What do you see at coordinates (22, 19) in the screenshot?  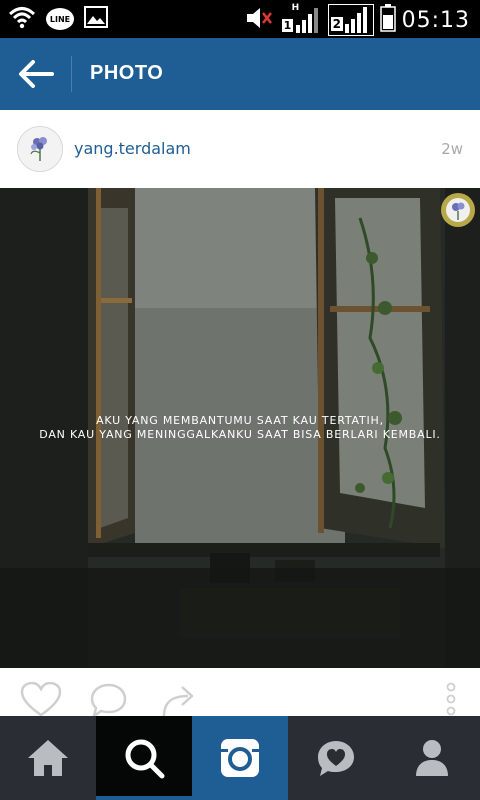 I see `wifi-icon` at bounding box center [22, 19].